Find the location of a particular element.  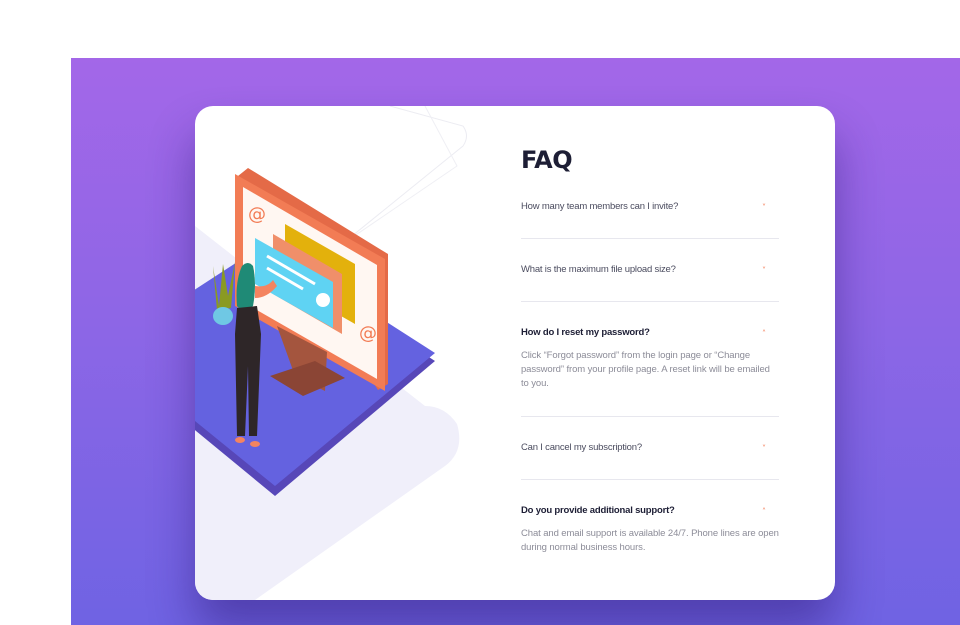

at-symbol-bottom: @ is located at coordinates (368, 333).